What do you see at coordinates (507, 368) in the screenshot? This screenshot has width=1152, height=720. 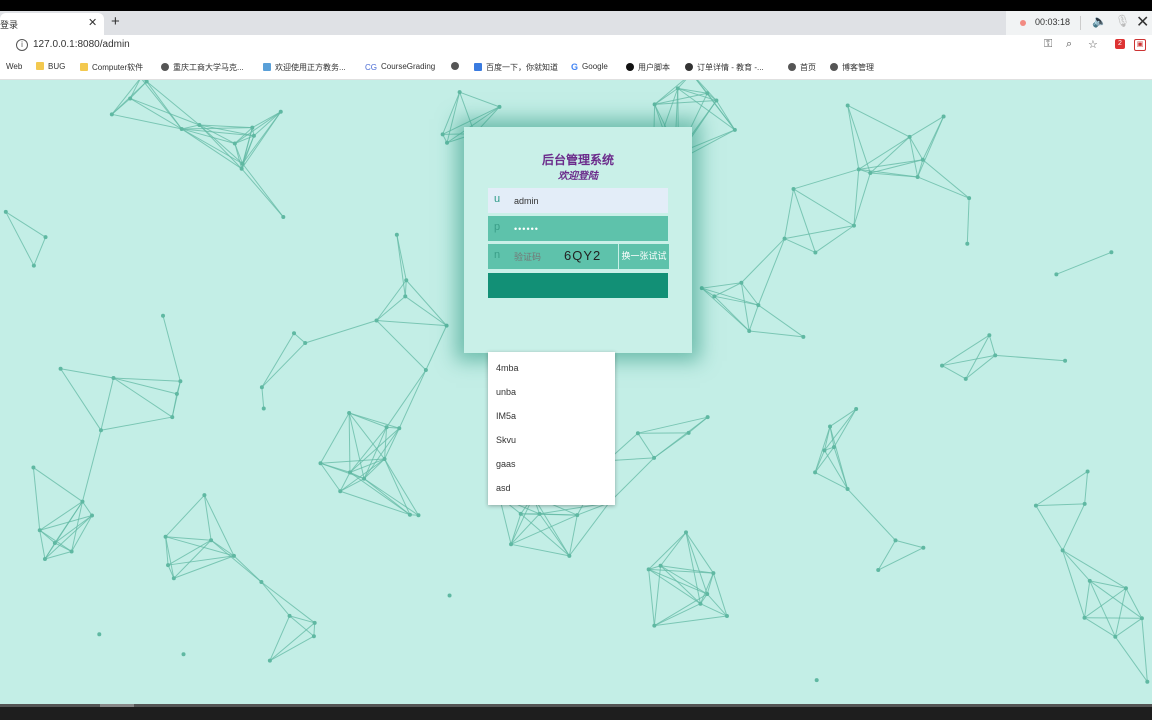 I see `autocomplete-item: 4mba` at bounding box center [507, 368].